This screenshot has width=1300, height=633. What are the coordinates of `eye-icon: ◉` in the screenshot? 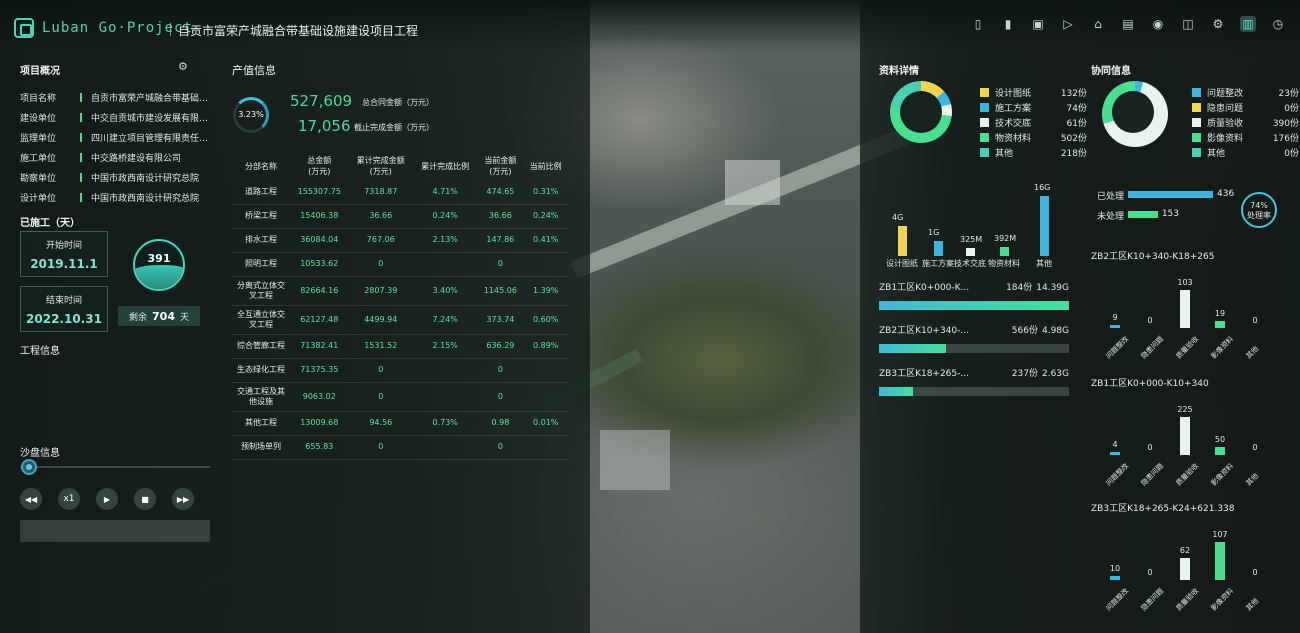 It's located at (1158, 24).